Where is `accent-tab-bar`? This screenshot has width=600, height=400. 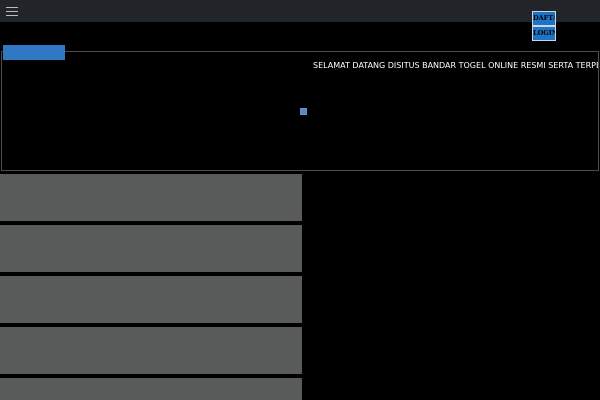 accent-tab-bar is located at coordinates (34, 52).